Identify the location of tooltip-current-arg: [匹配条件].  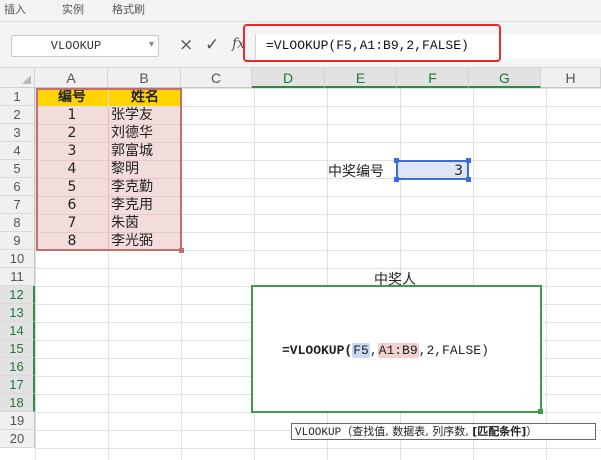
(499, 431).